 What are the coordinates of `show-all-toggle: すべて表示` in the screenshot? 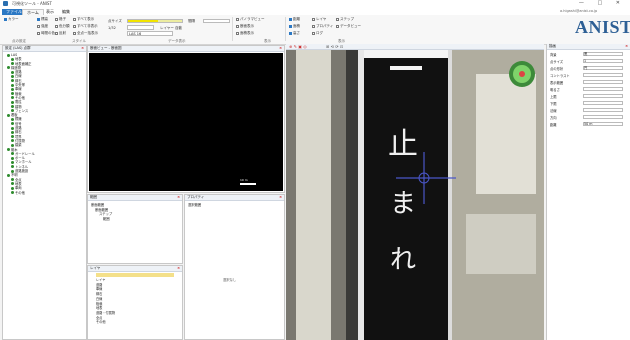 It's located at (83, 19).